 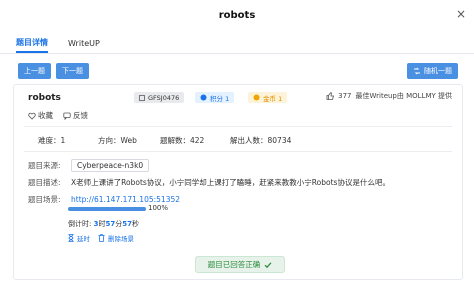 I want to click on scene-url-link: http://61.147.171.105:51352, so click(x=125, y=199).